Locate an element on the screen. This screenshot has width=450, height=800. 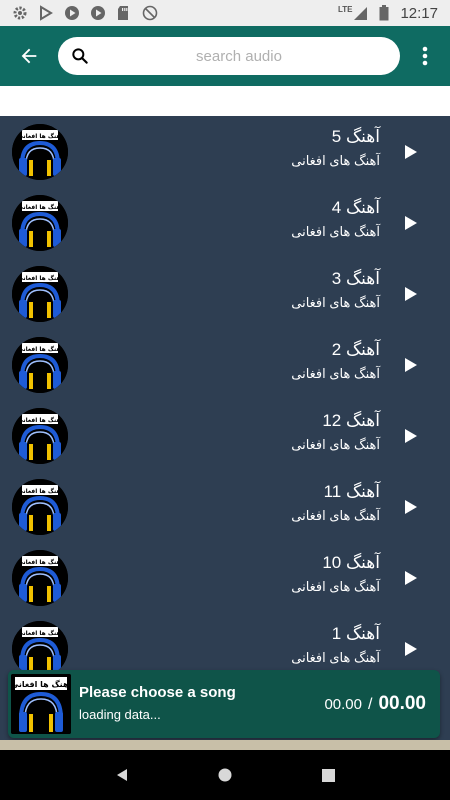
nav-home-icon is located at coordinates (225, 775).